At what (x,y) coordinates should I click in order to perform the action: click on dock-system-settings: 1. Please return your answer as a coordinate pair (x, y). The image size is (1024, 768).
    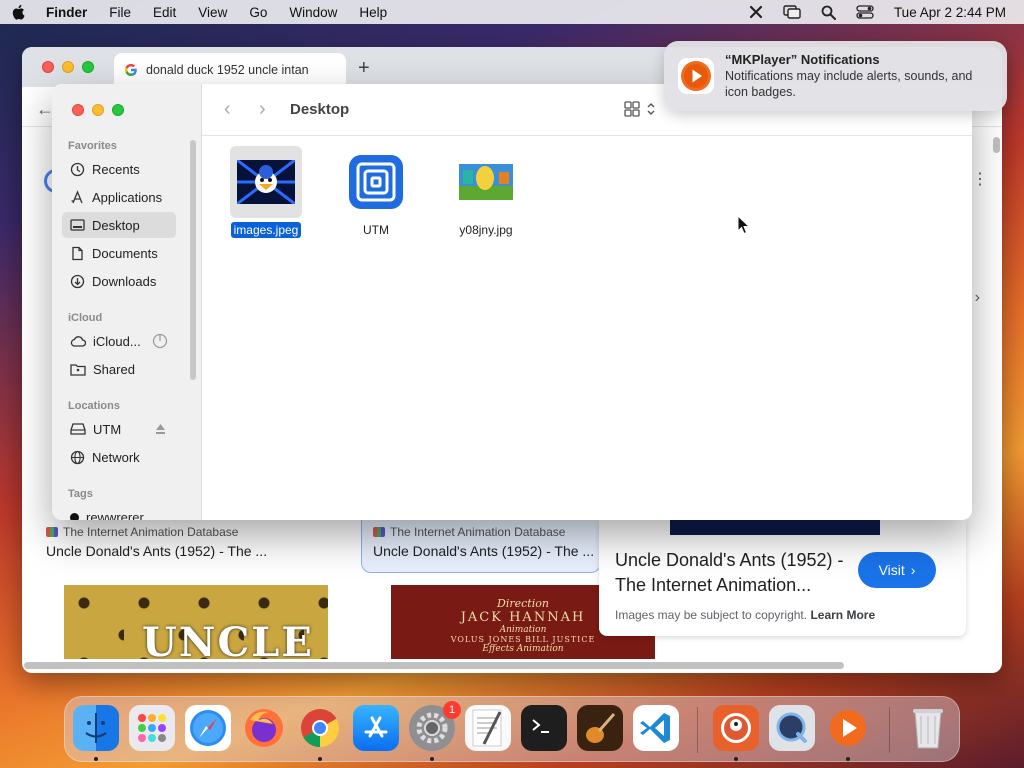
    Looking at the image, I should click on (435, 726).